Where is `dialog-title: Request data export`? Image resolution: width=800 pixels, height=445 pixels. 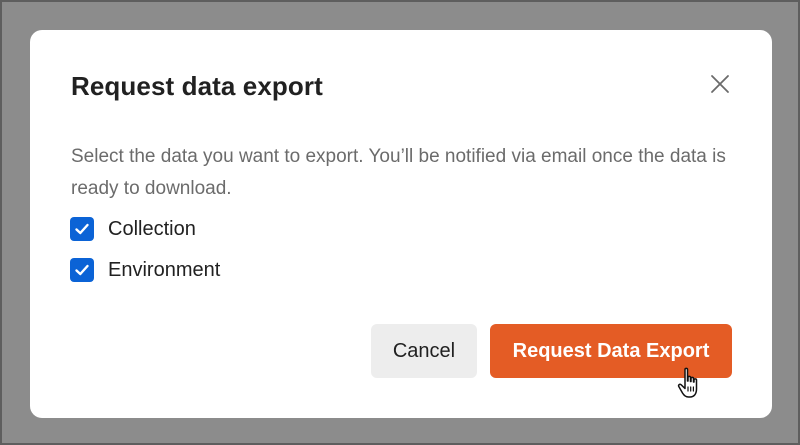 dialog-title: Request data export is located at coordinates (197, 86).